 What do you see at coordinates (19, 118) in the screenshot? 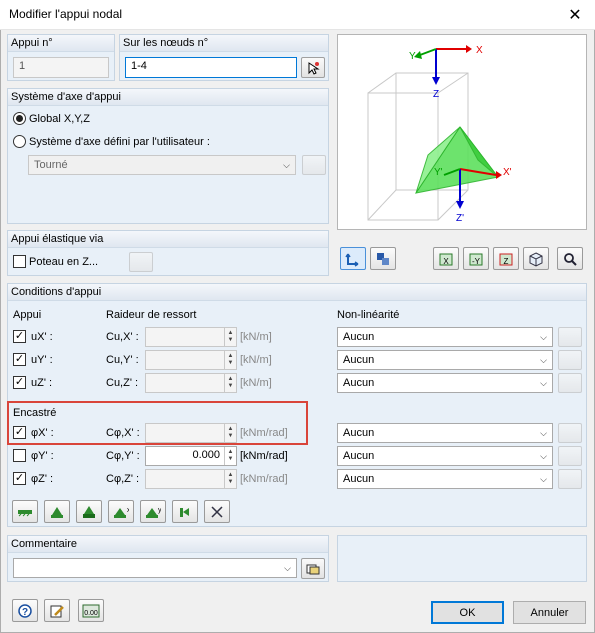
I see `global-axis-radio` at bounding box center [19, 118].